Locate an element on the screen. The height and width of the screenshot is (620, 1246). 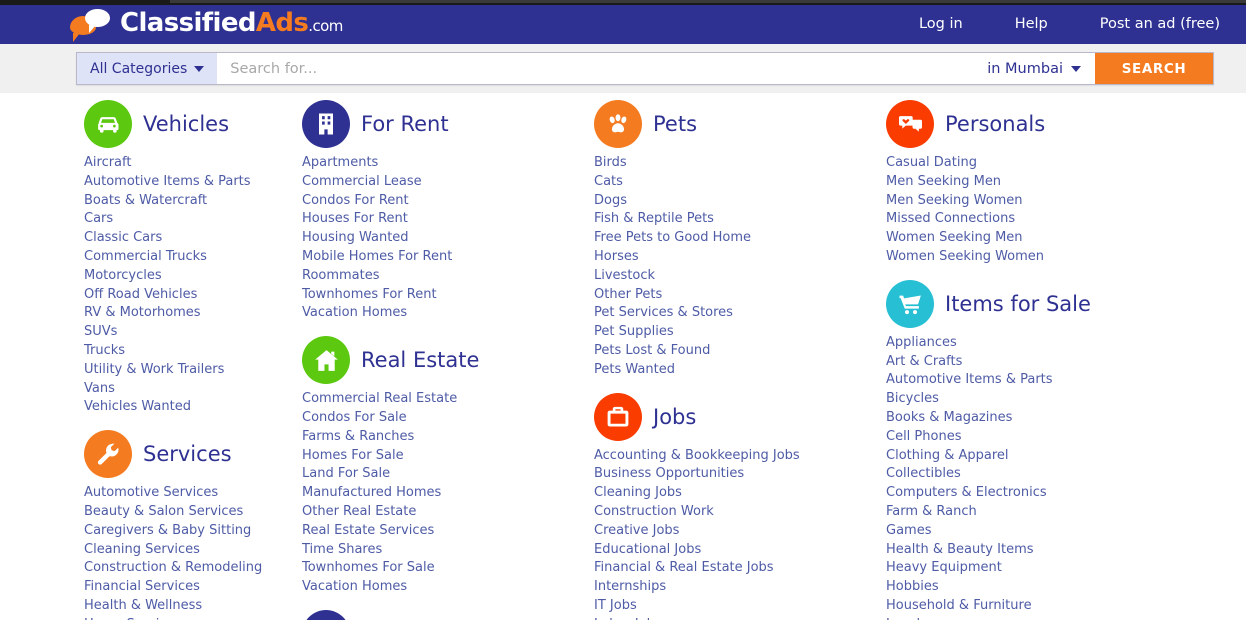
category-header-personals: Personals is located at coordinates (1027, 124).